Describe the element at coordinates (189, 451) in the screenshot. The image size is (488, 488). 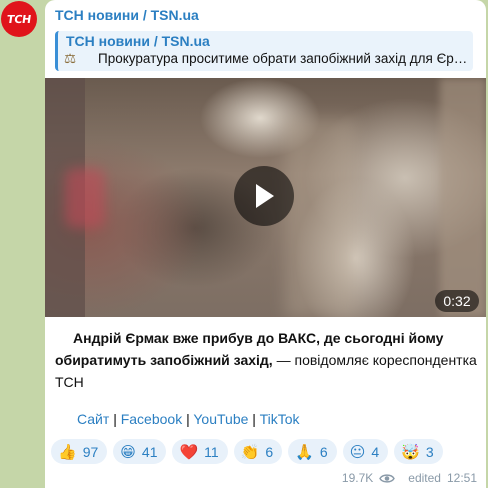
I see `heart-icon: ❤️` at that location.